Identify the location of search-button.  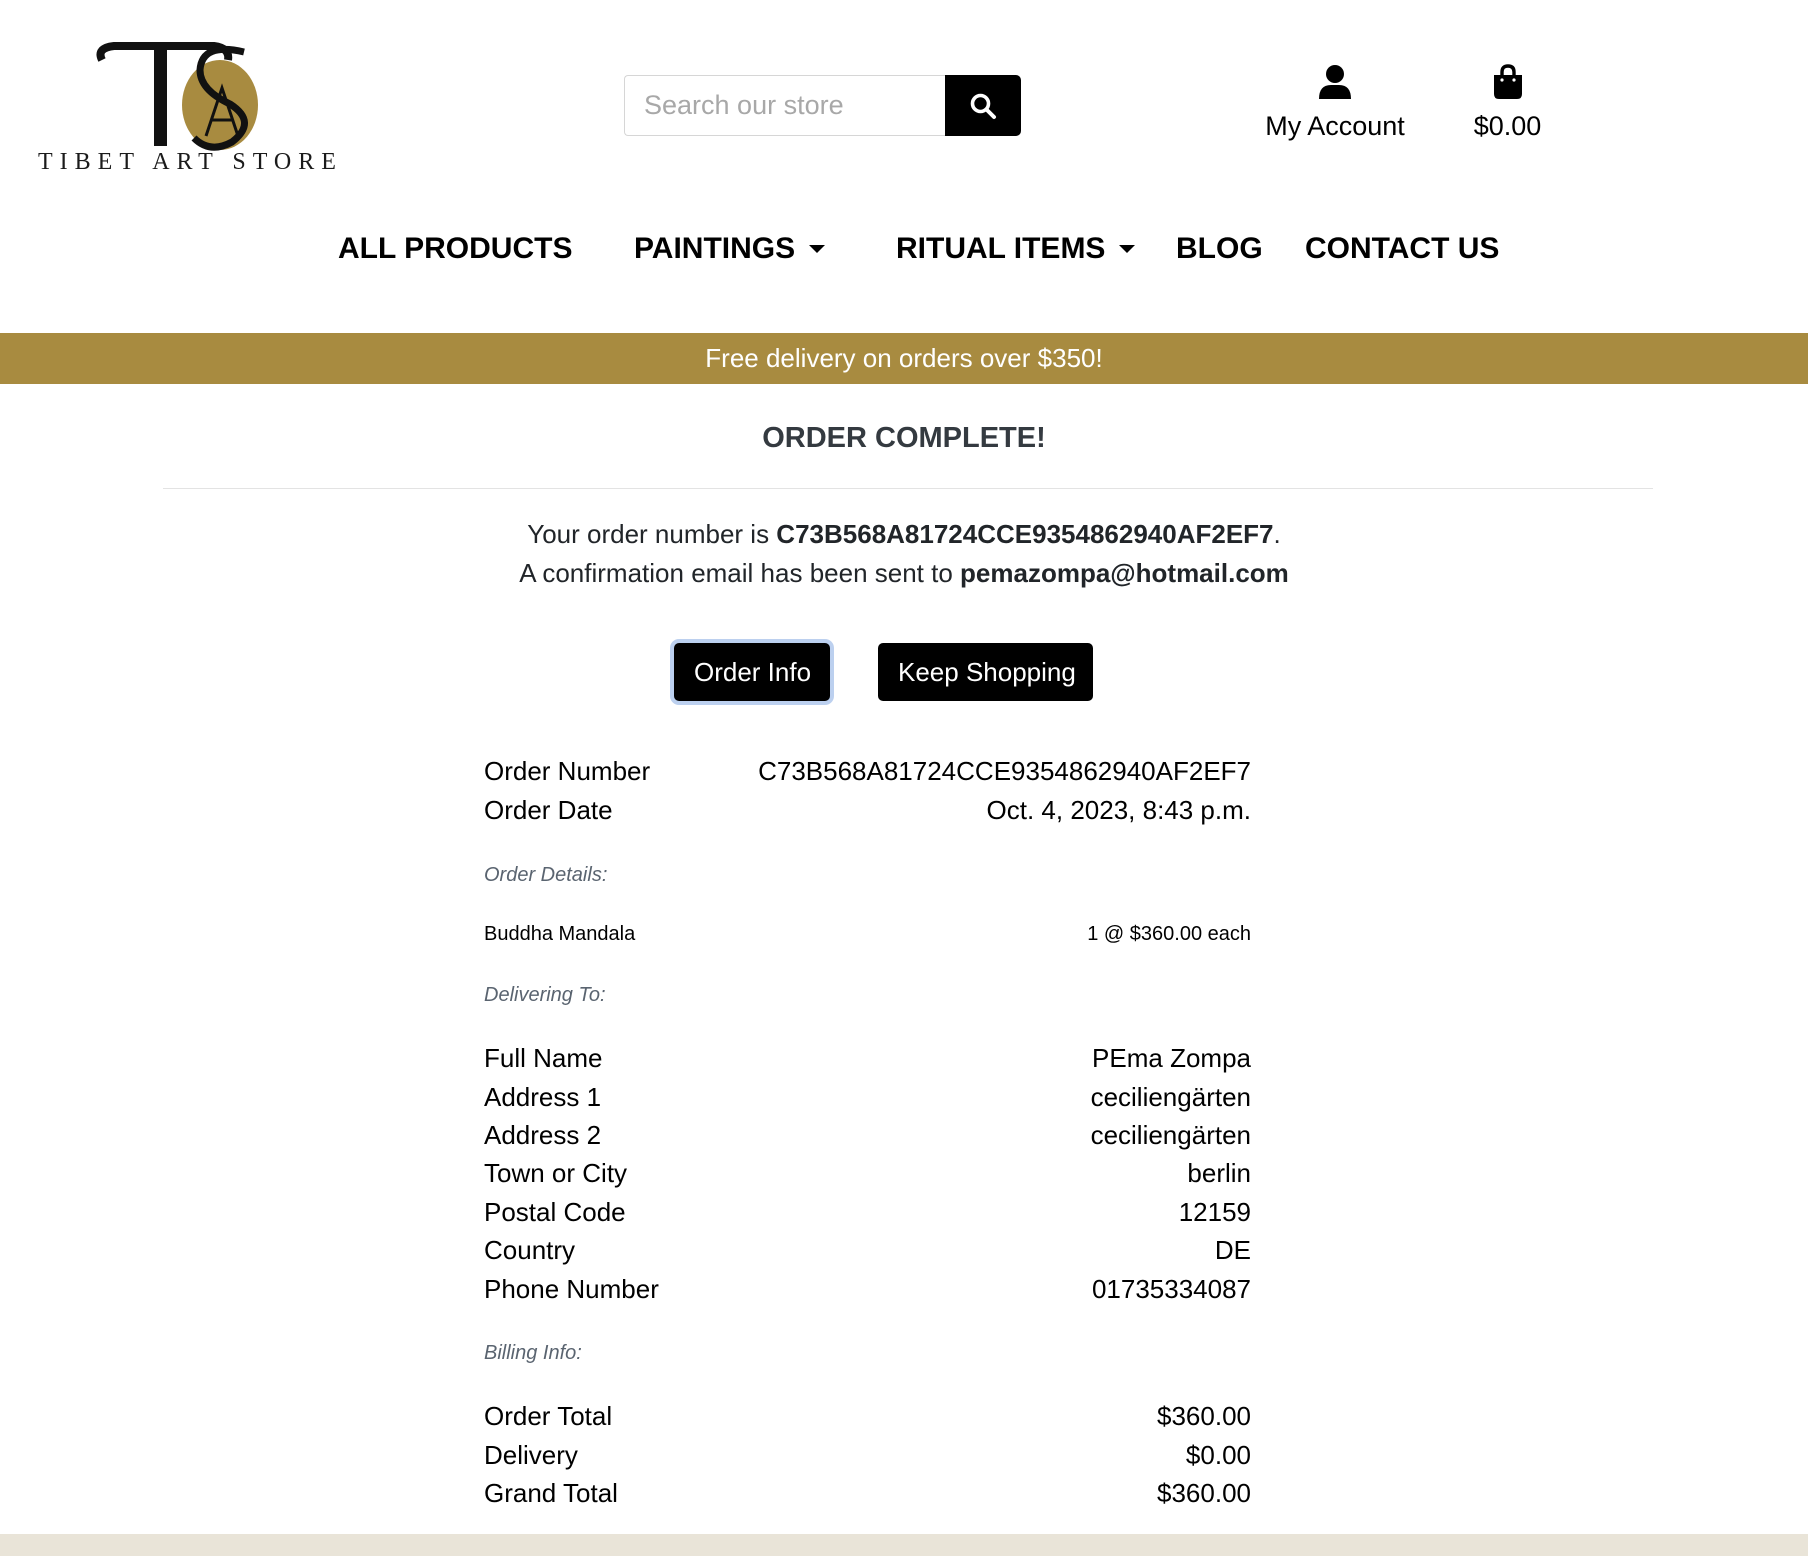
(983, 105).